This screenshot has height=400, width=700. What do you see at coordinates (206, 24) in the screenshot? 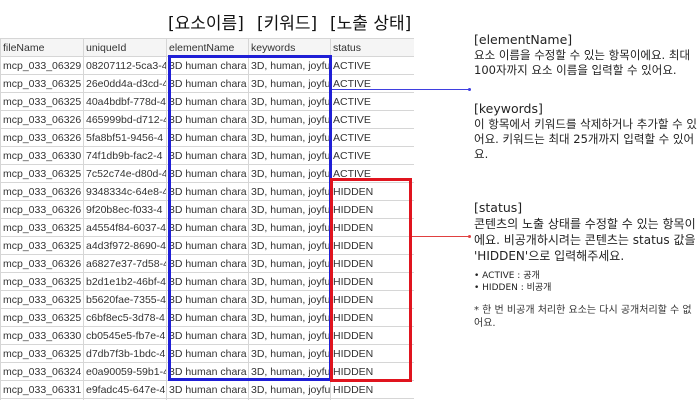
I see `element-name-callout-header: [요소이름]` at bounding box center [206, 24].